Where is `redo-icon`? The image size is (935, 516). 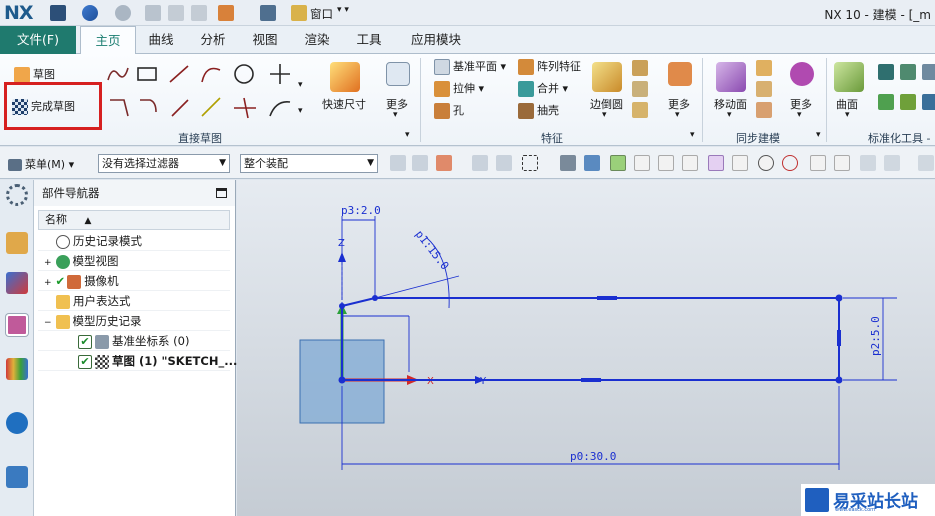 redo-icon is located at coordinates (123, 13).